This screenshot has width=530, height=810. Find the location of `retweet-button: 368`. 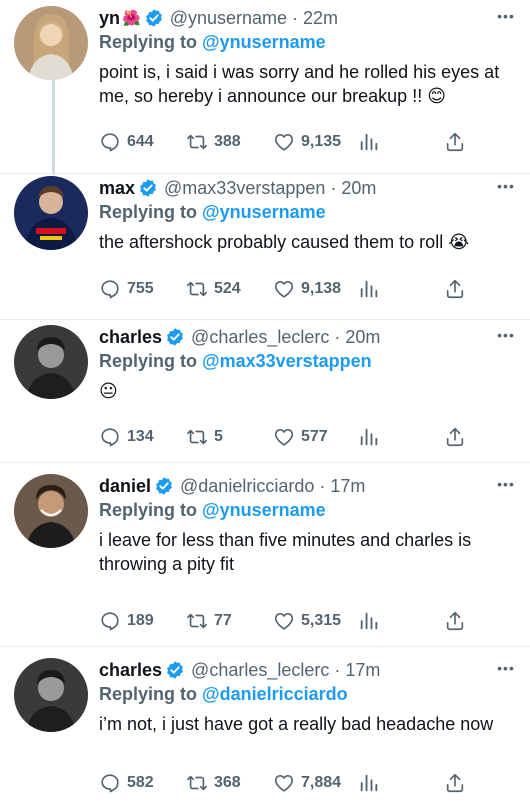

retweet-button: 368 is located at coordinates (213, 783).